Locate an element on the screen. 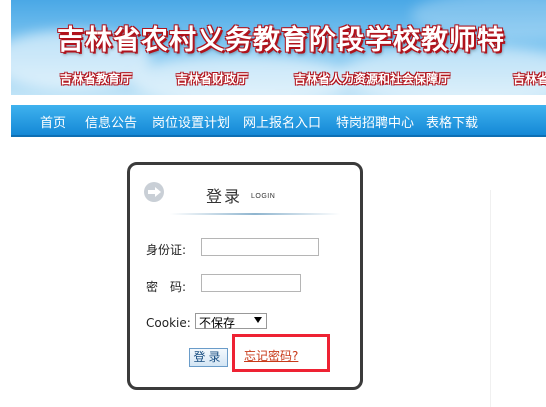 The image size is (546, 407). login-header: 登录 LOGIN is located at coordinates (245, 190).